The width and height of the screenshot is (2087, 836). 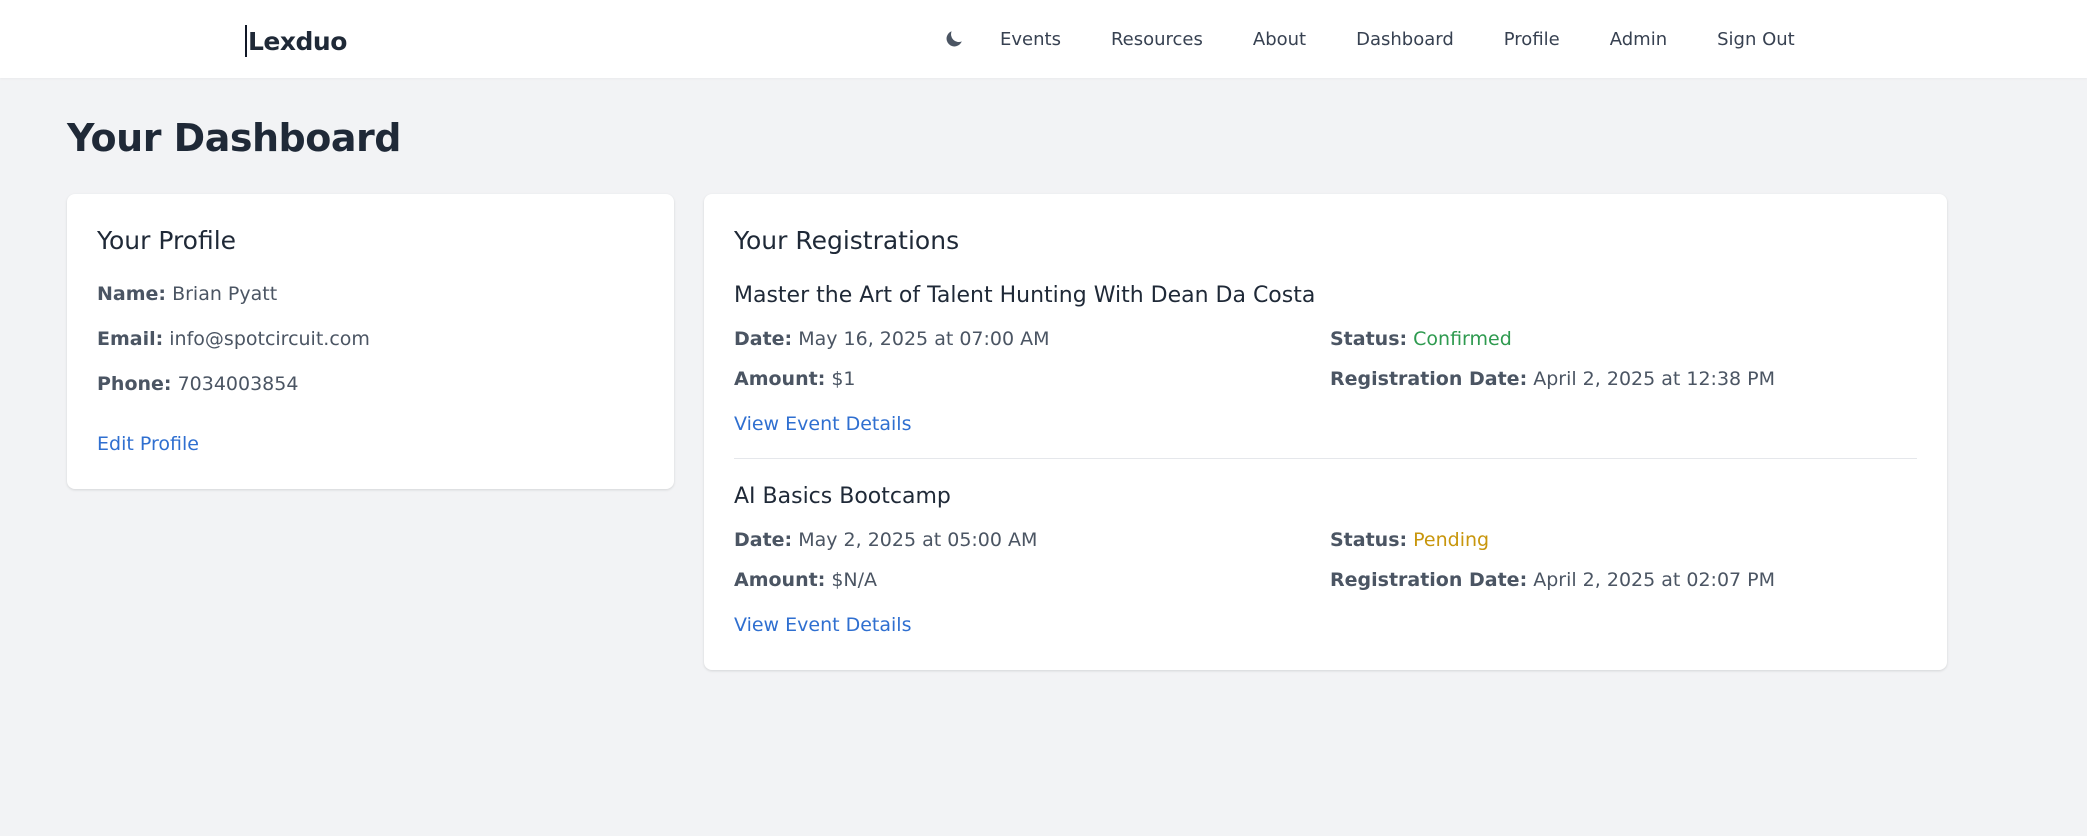 What do you see at coordinates (854, 580) in the screenshot?
I see `registration-amount-value: $N/A` at bounding box center [854, 580].